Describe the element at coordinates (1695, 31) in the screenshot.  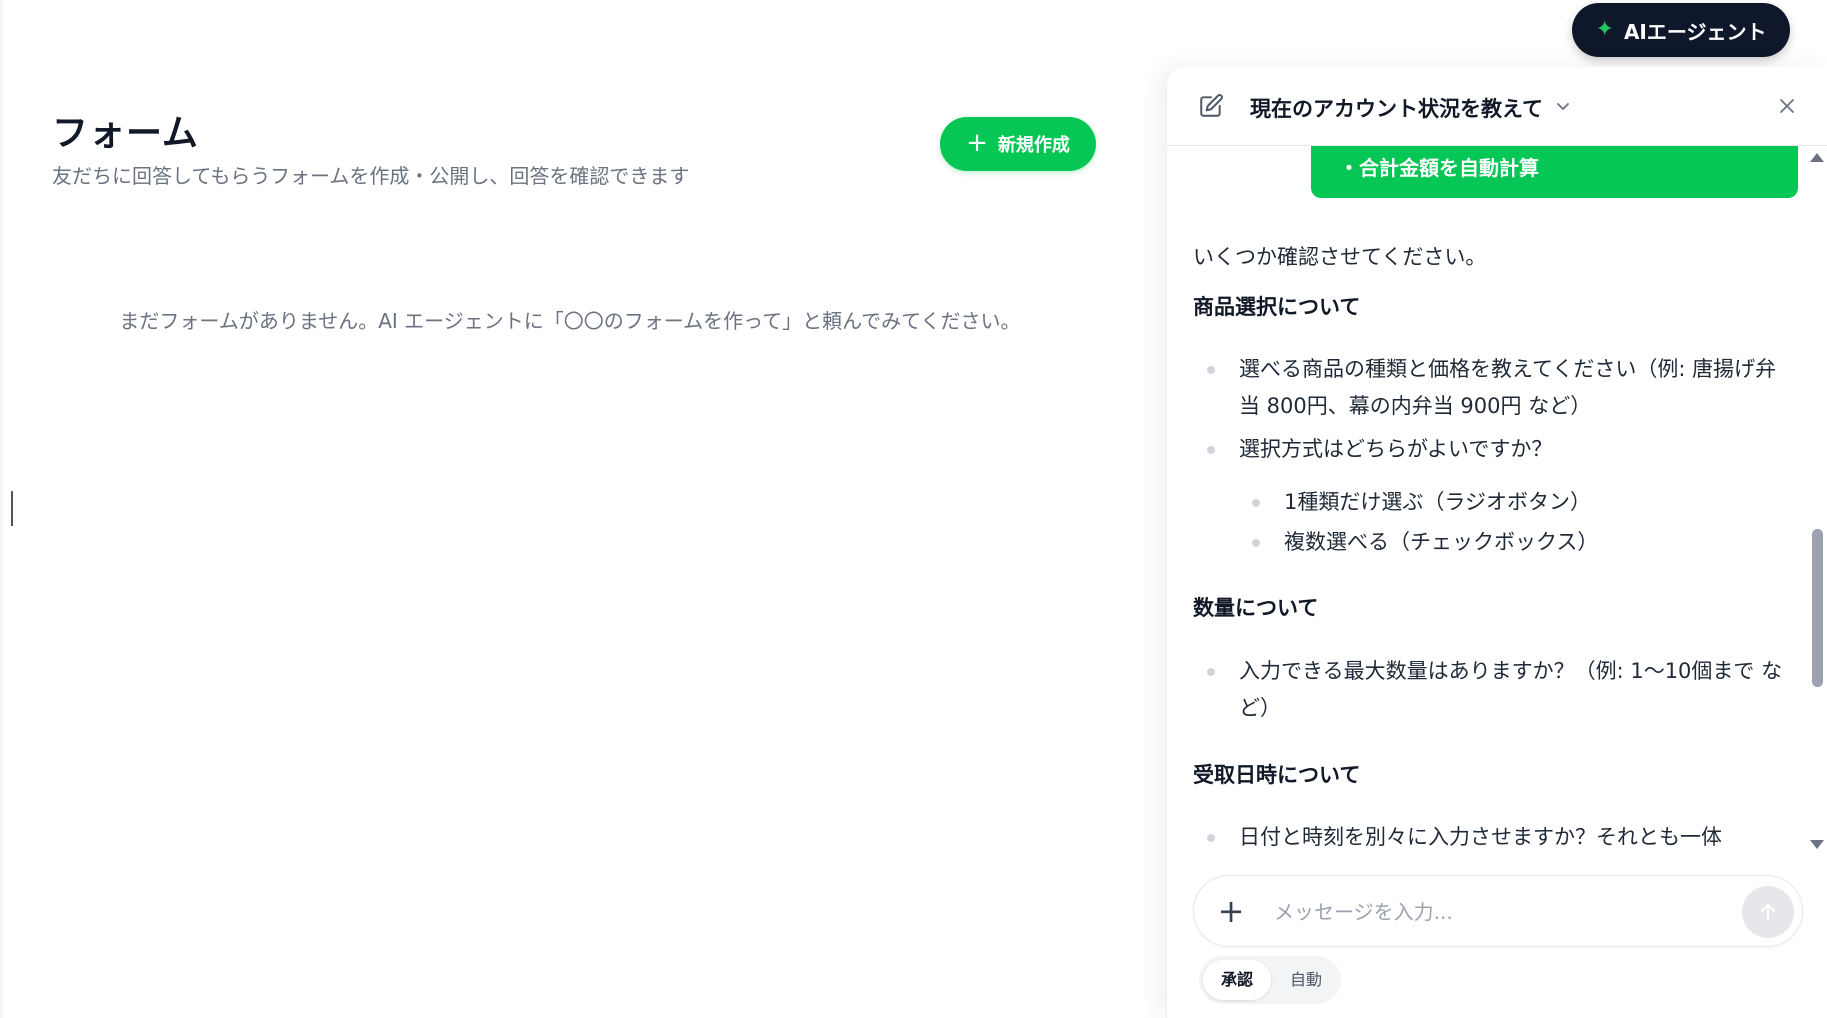
I see `ai-agent-button-label: AIエージェント` at that location.